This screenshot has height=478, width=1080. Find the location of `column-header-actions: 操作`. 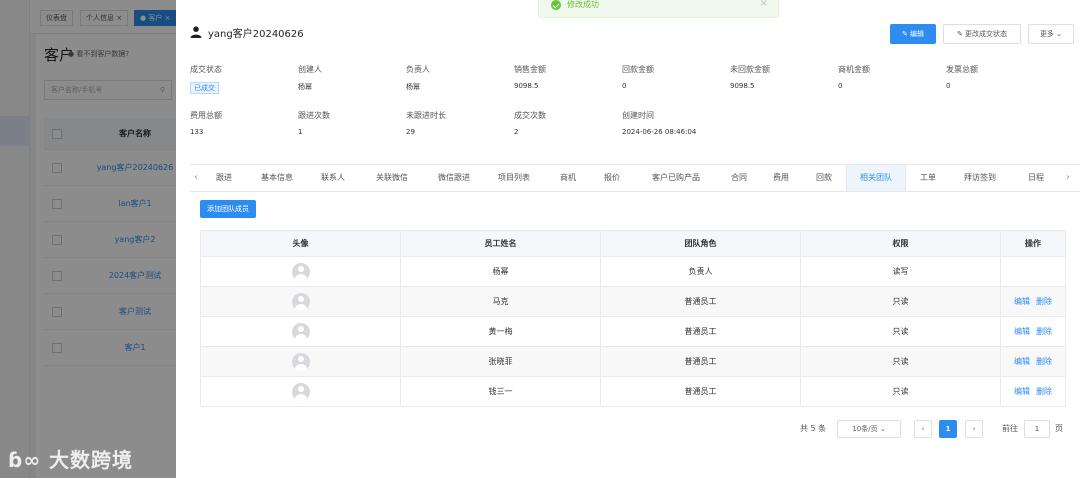

column-header-actions: 操作 is located at coordinates (1033, 243).